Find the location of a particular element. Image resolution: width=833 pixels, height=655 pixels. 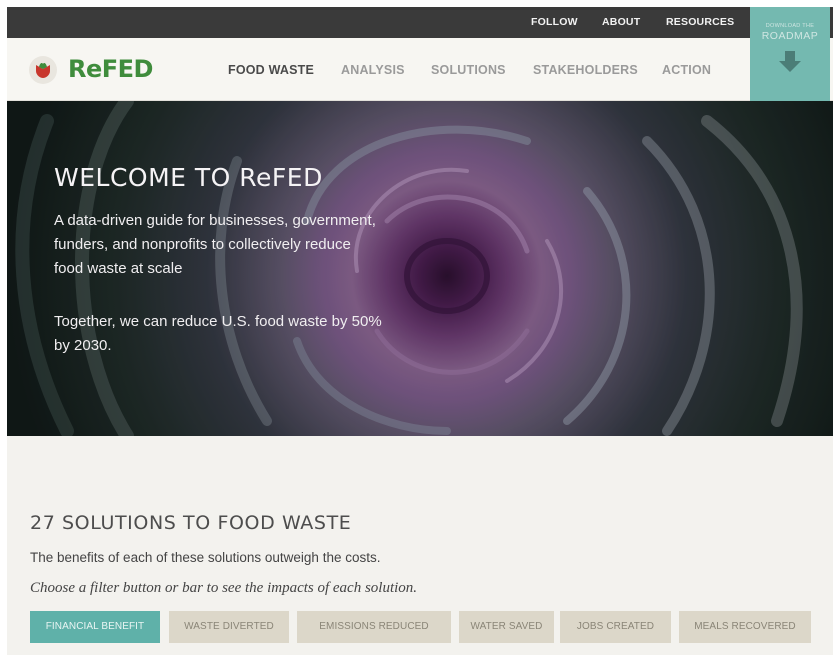

brand-name: ReFED is located at coordinates (110, 69).